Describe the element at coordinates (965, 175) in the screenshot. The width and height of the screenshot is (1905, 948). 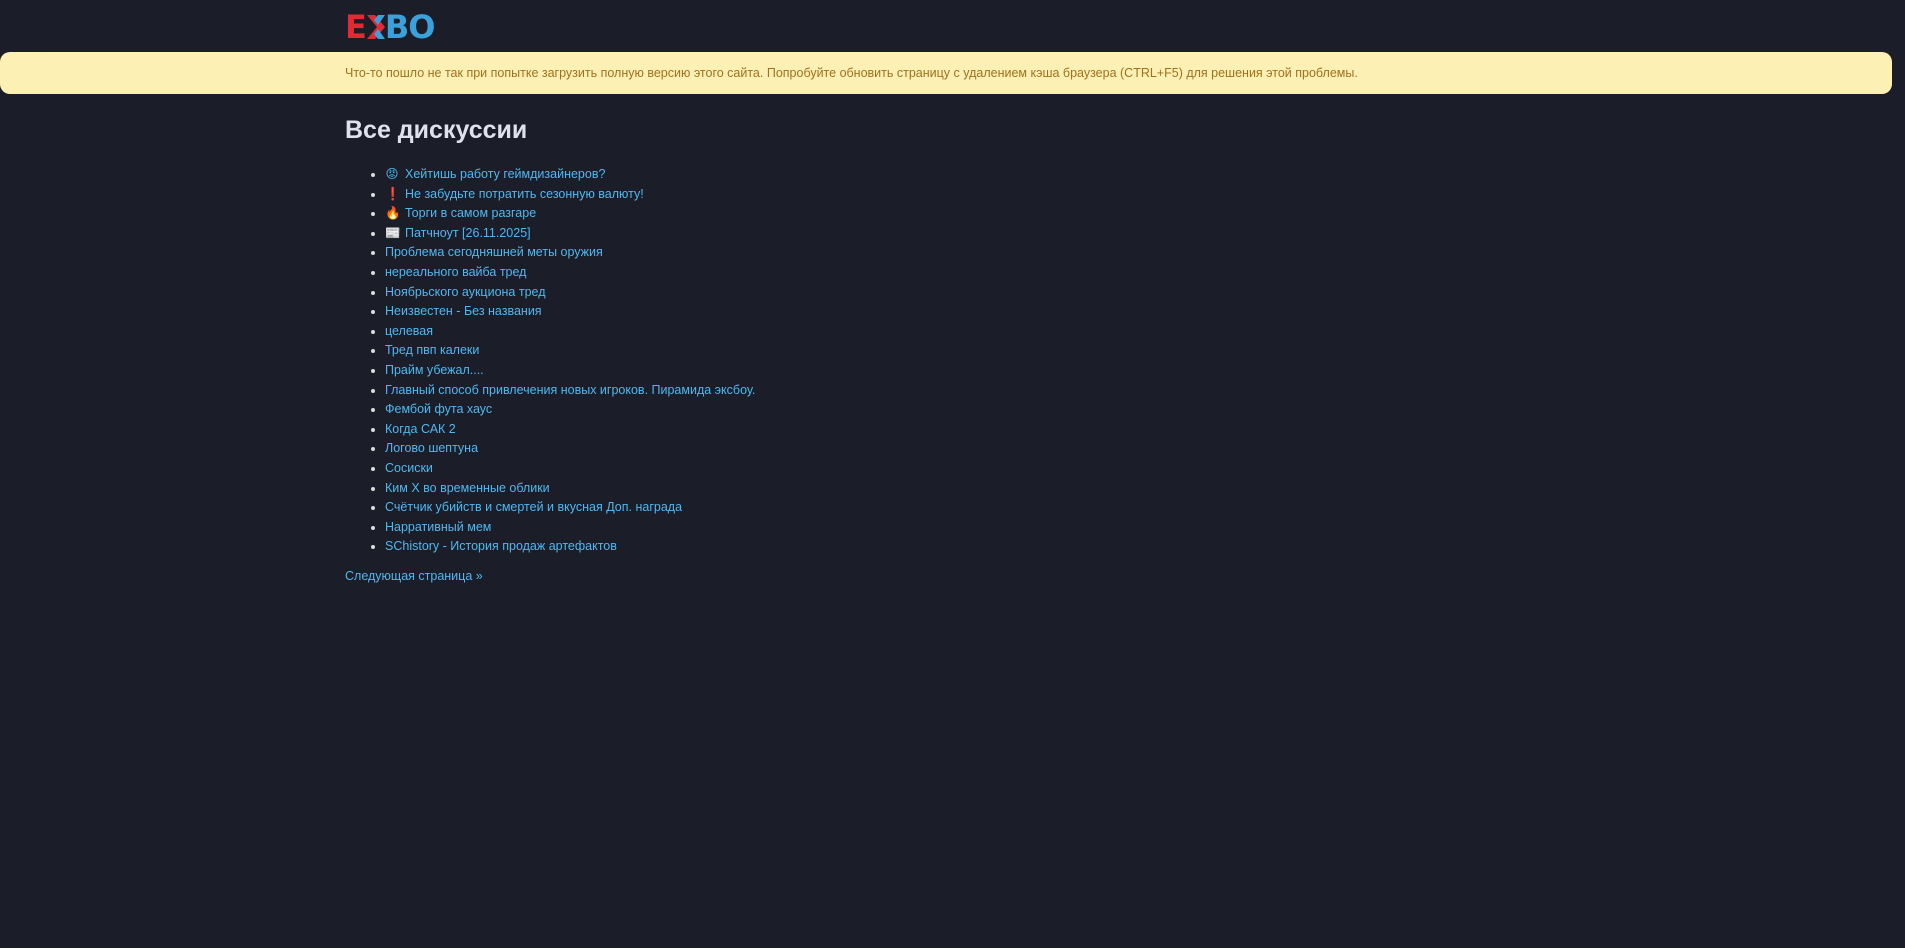
I see `discussion-item: 😡 Хейтишь работу геймдизайнеров?` at that location.